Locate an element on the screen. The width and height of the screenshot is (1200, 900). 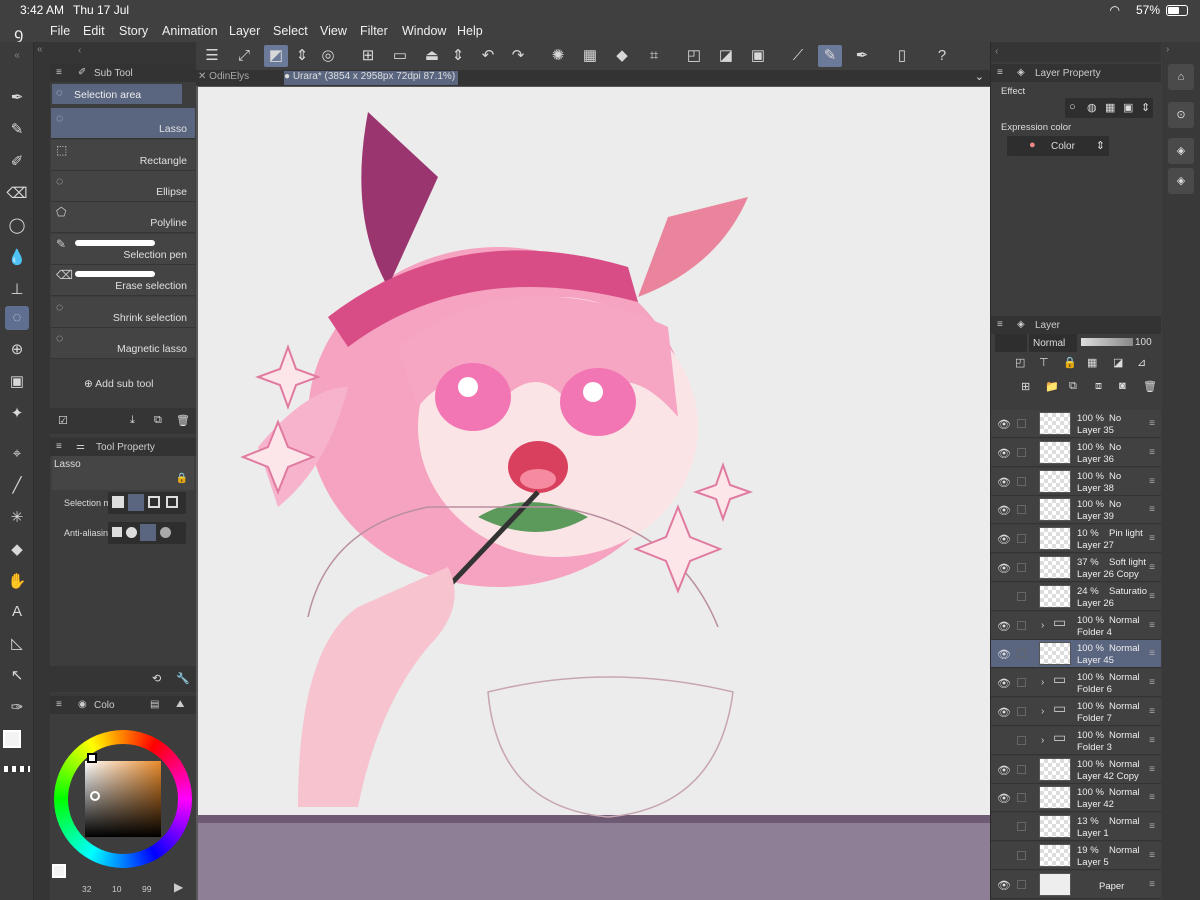
subtool-selection-pen: ✎ Selection pen is located at coordinates (123, 249).